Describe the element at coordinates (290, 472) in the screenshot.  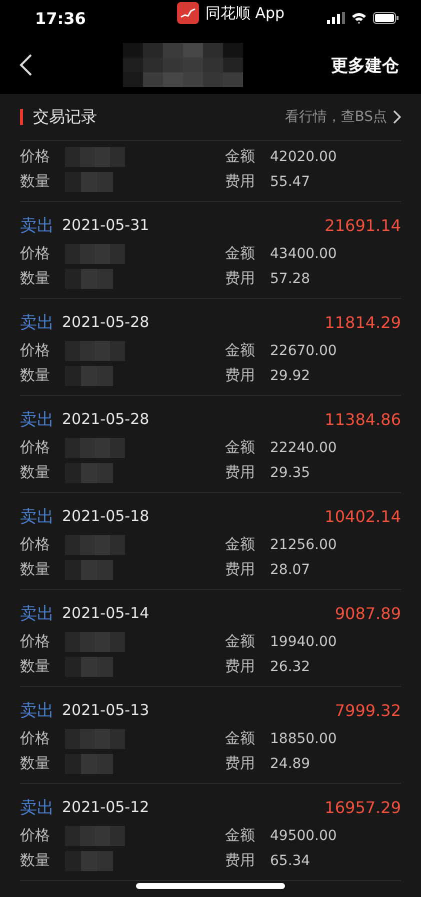
I see `fee-value: 29.35` at that location.